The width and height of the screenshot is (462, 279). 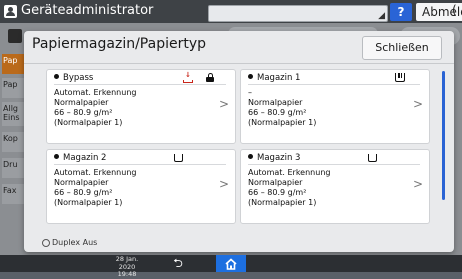 What do you see at coordinates (402, 48) in the screenshot?
I see `close-button: Schließen` at bounding box center [402, 48].